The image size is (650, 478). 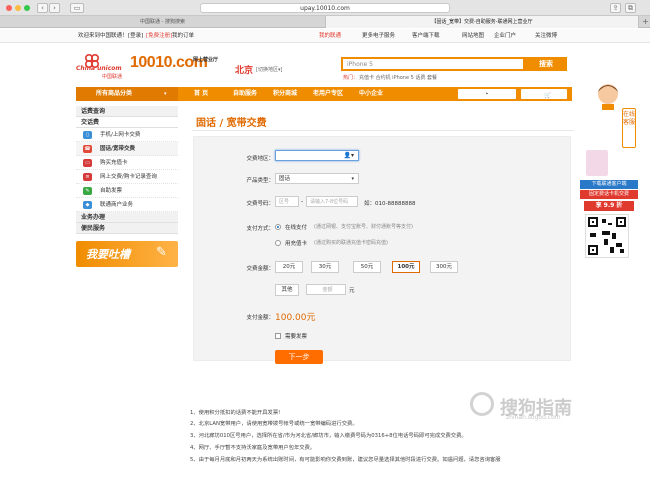 What do you see at coordinates (398, 77) in the screenshot?
I see `hot-links: 充值卡 合约机 iPhone 5 话费 套餐` at bounding box center [398, 77].